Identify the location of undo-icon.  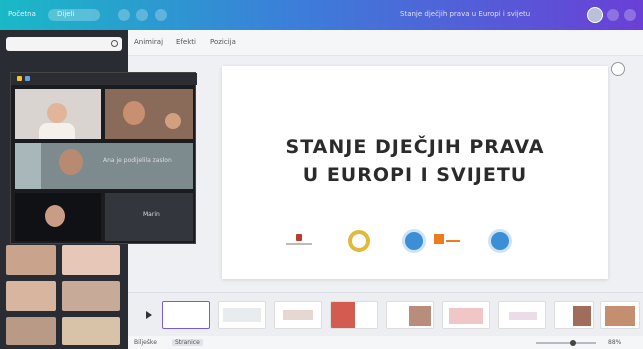
(124, 15).